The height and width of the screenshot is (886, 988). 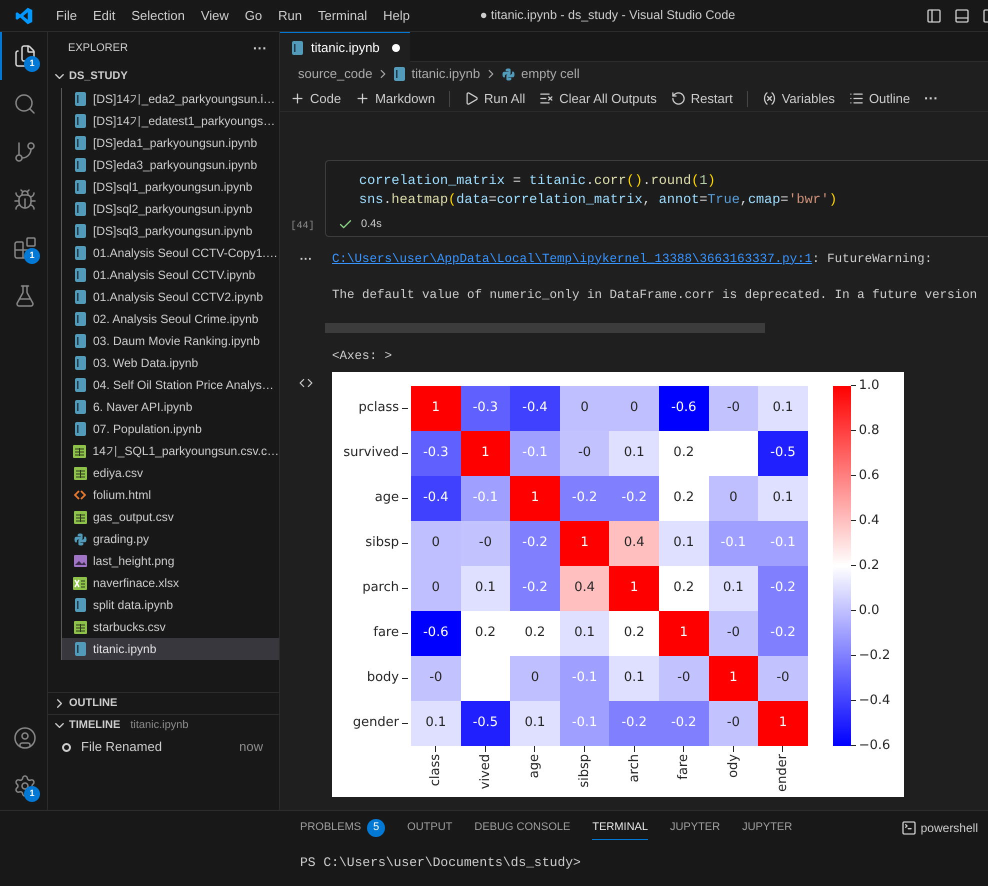 I want to click on file-name: 02. Analysis Seoul Crime.ipynb, so click(x=175, y=319).